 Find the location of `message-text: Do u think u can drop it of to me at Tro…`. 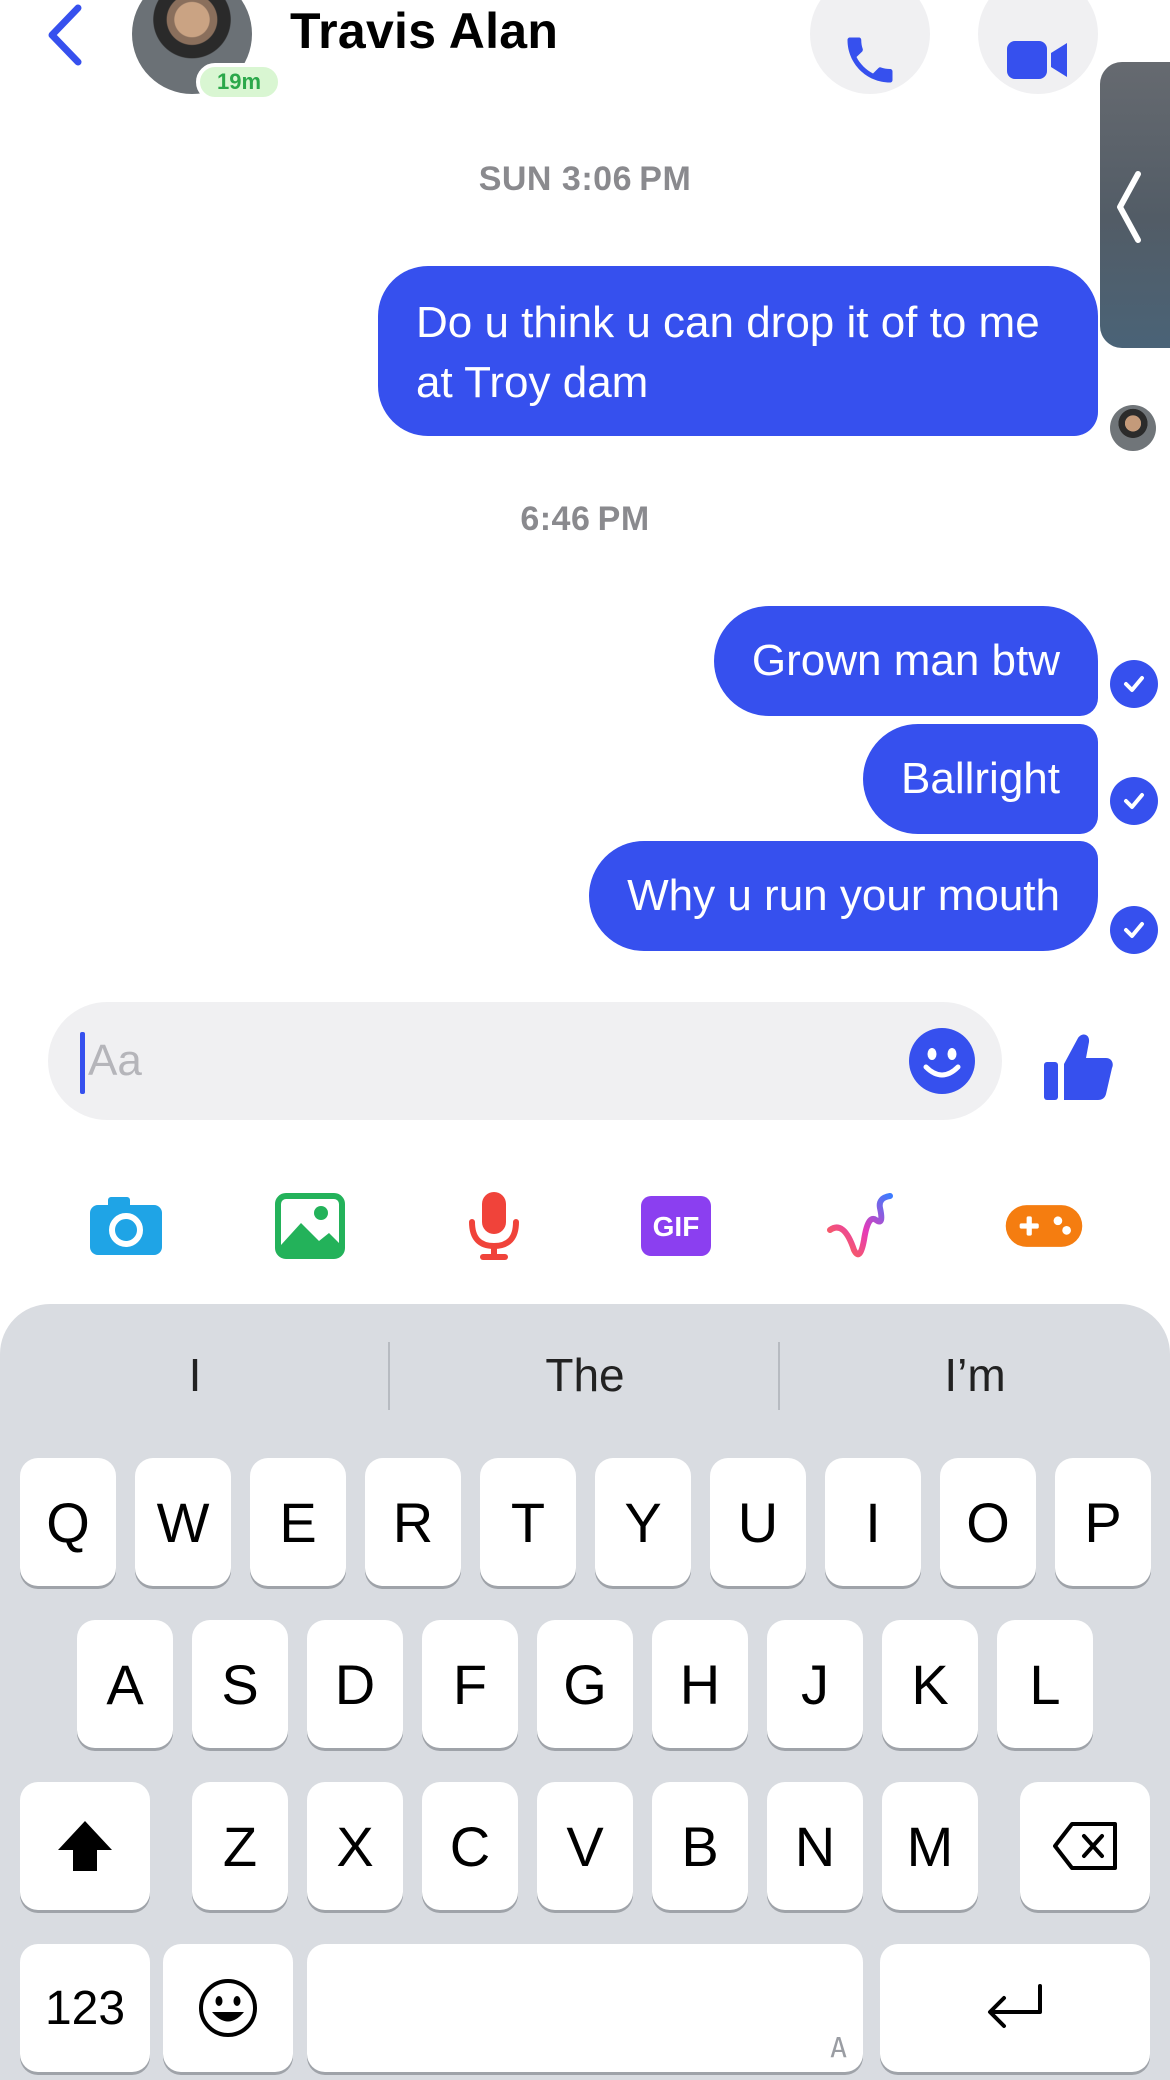

message-text: Do u think u can drop it of to me at Tro… is located at coordinates (728, 352).